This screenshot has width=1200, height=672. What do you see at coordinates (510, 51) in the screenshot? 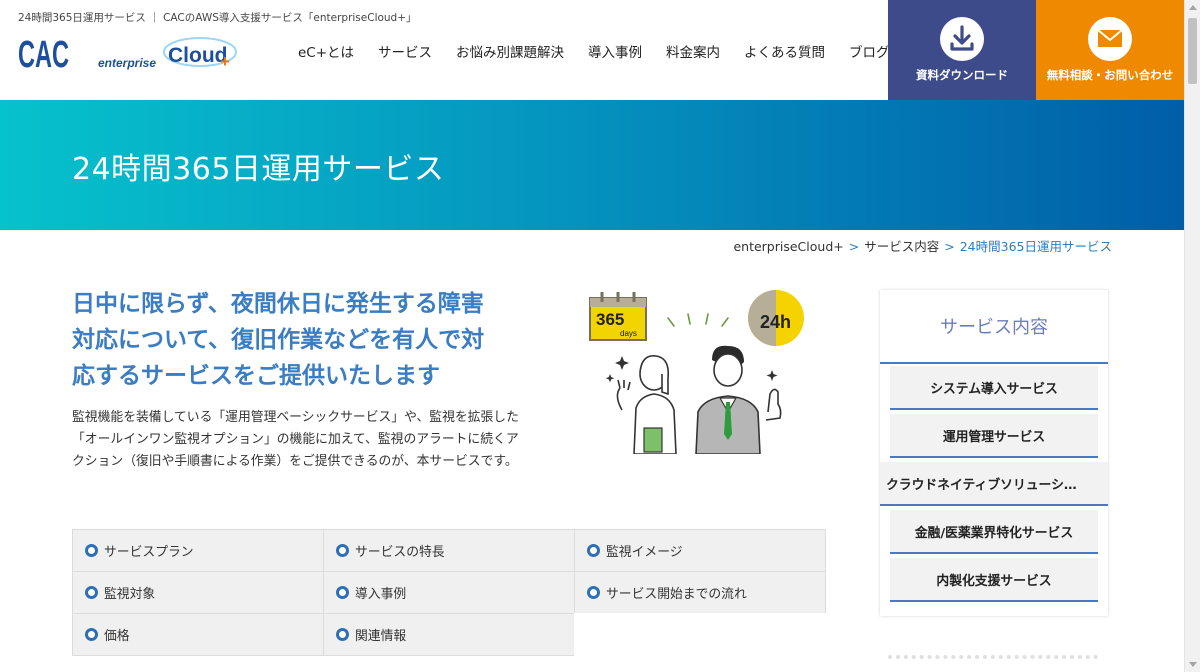
I see `nav-item-solutions: お悩み別課題解決` at bounding box center [510, 51].